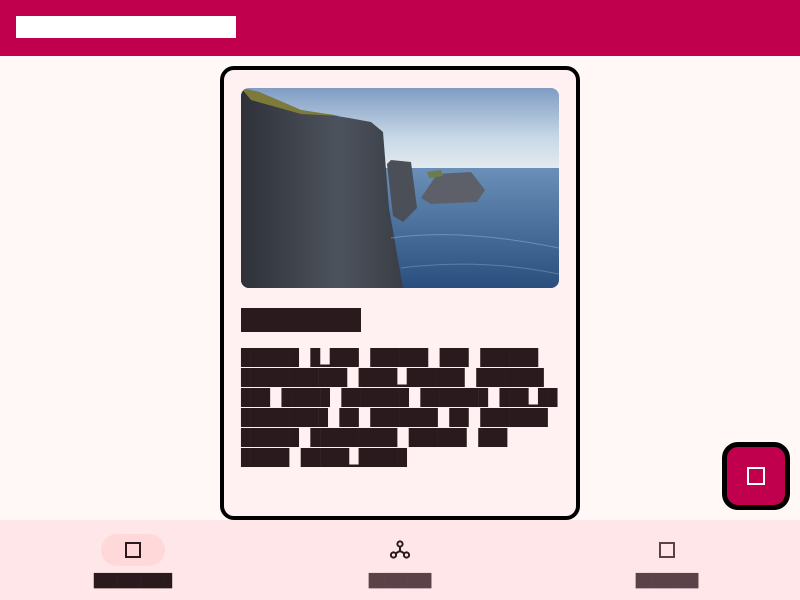 This screenshot has height=600, width=800. Describe the element at coordinates (301, 320) in the screenshot. I see `card-title: ███████` at that location.